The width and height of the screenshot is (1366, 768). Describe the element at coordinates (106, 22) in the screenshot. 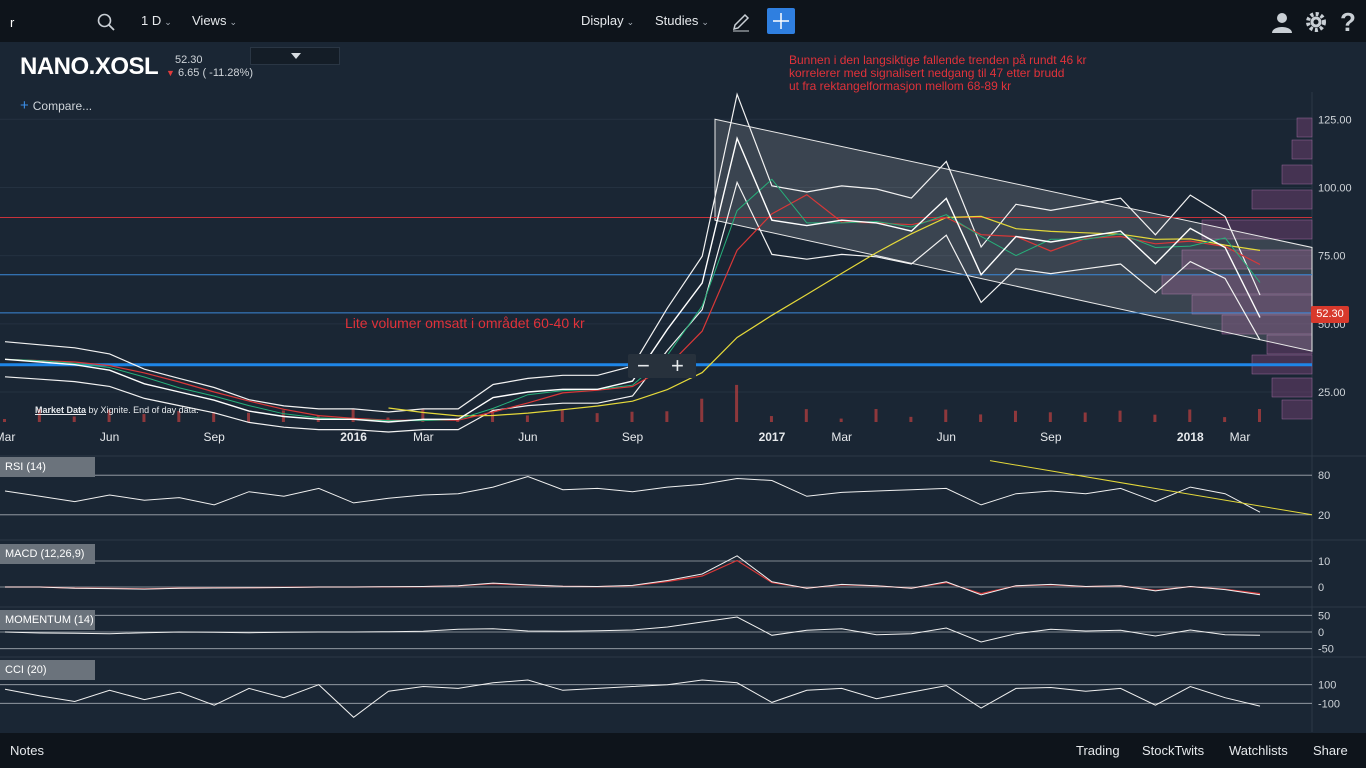

I see `search-icon` at that location.